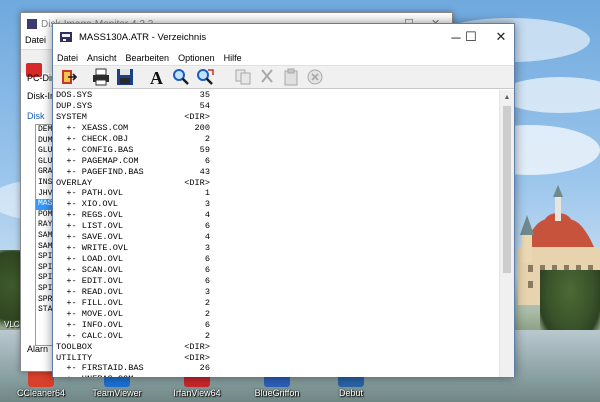 This screenshot has width=600, height=402. What do you see at coordinates (196, 58) in the screenshot?
I see `menu-optionen: Optionen` at bounding box center [196, 58].